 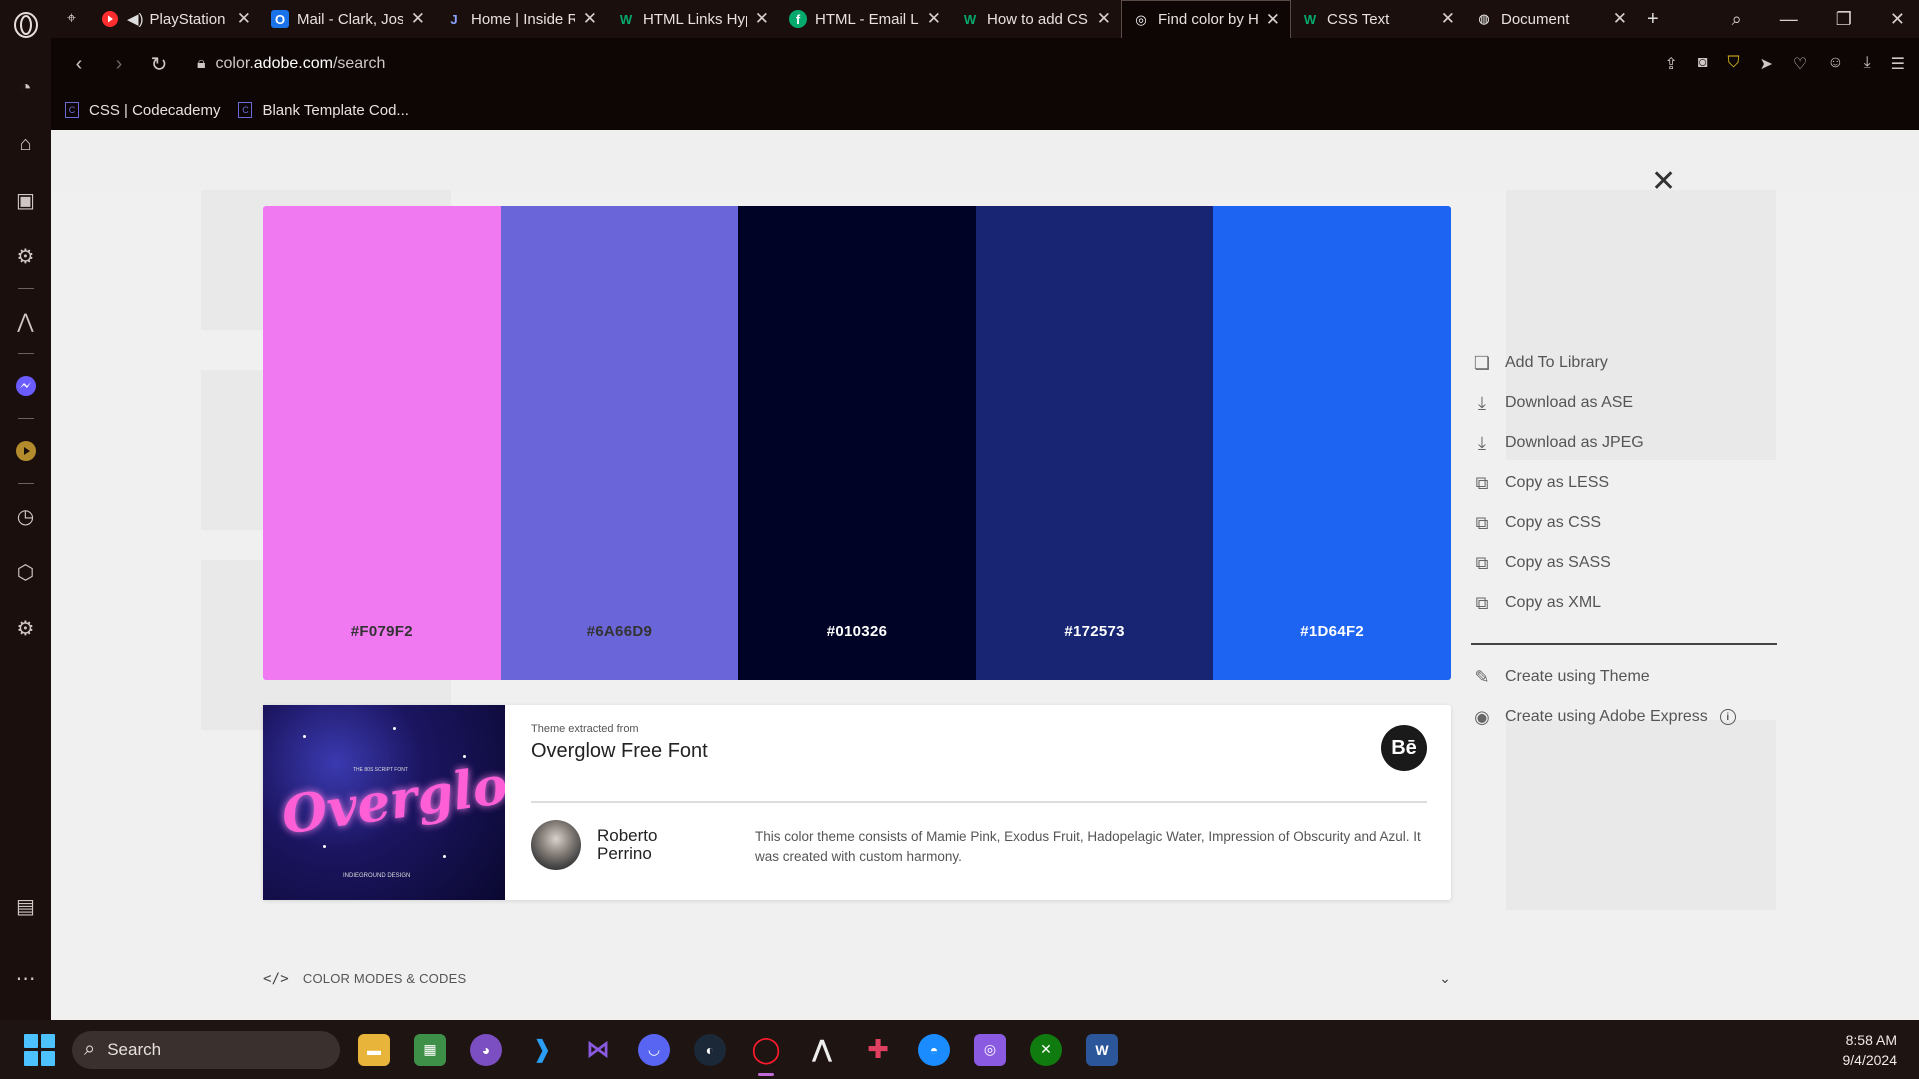 I want to click on url-field: 🔒︎ color.adobe.com/search, so click(x=291, y=64).